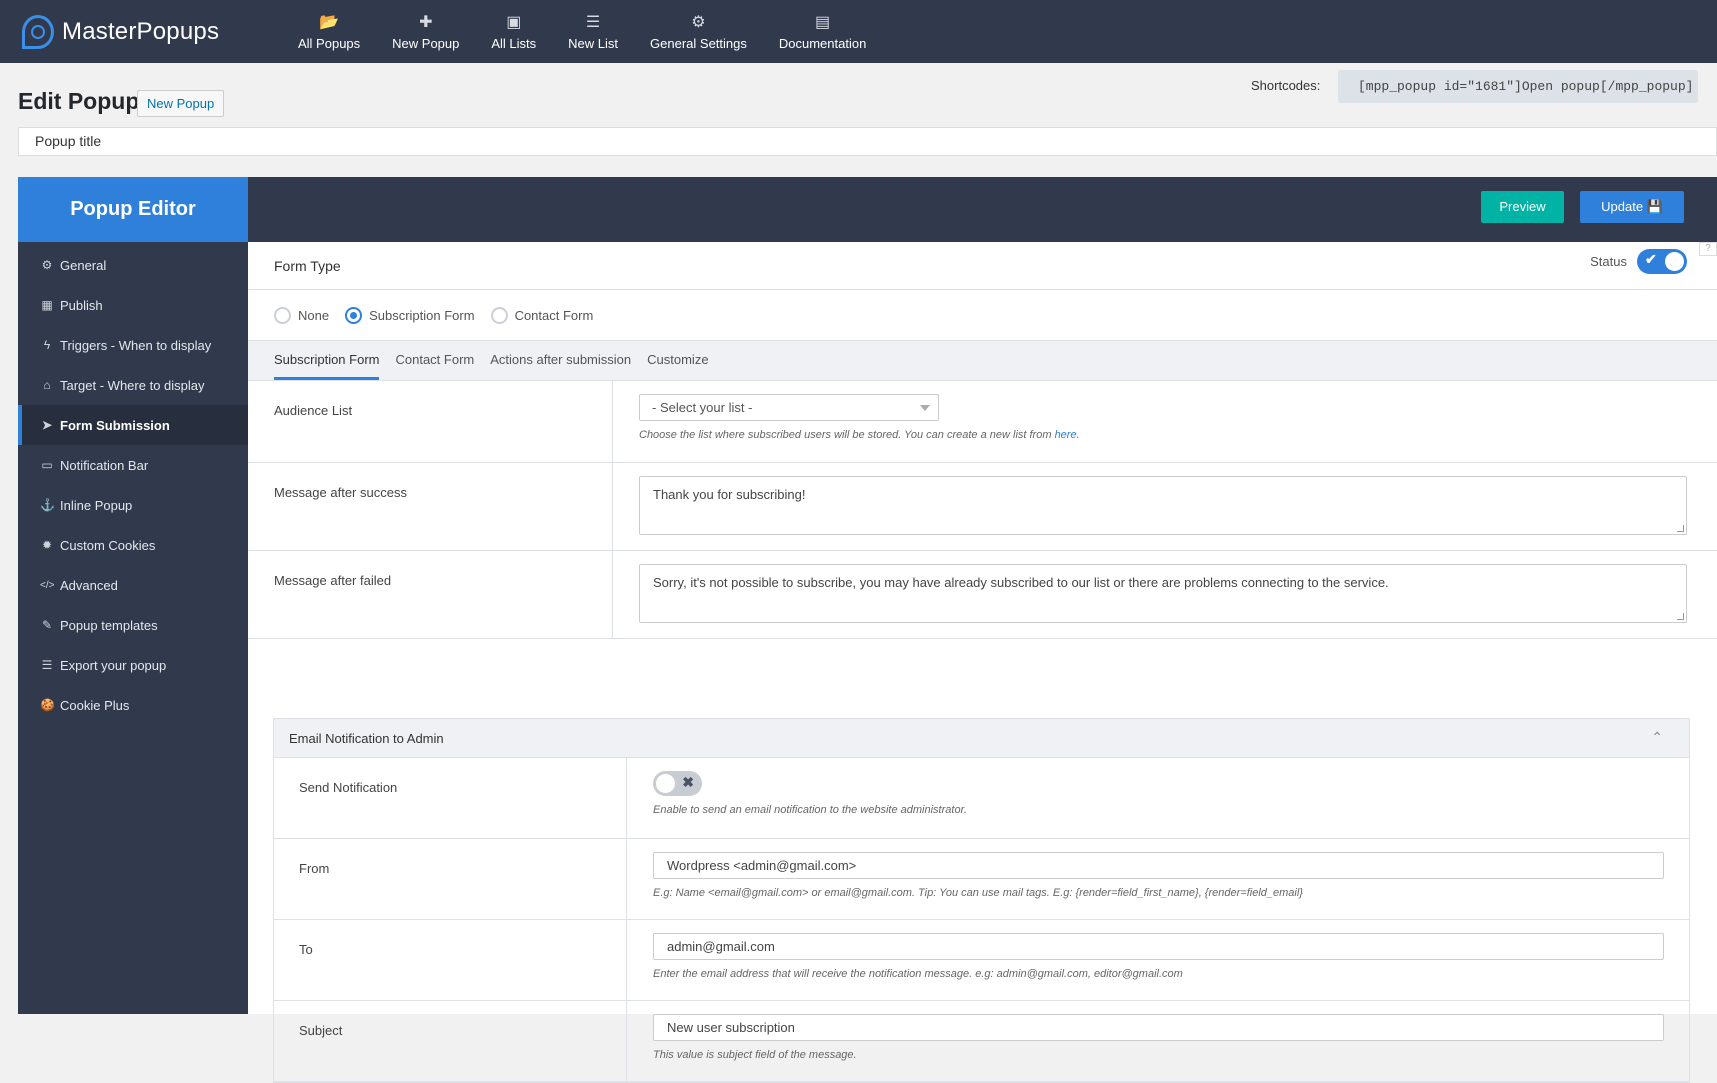 The width and height of the screenshot is (1717, 1083). I want to click on page-title: Edit Popup, so click(79, 101).